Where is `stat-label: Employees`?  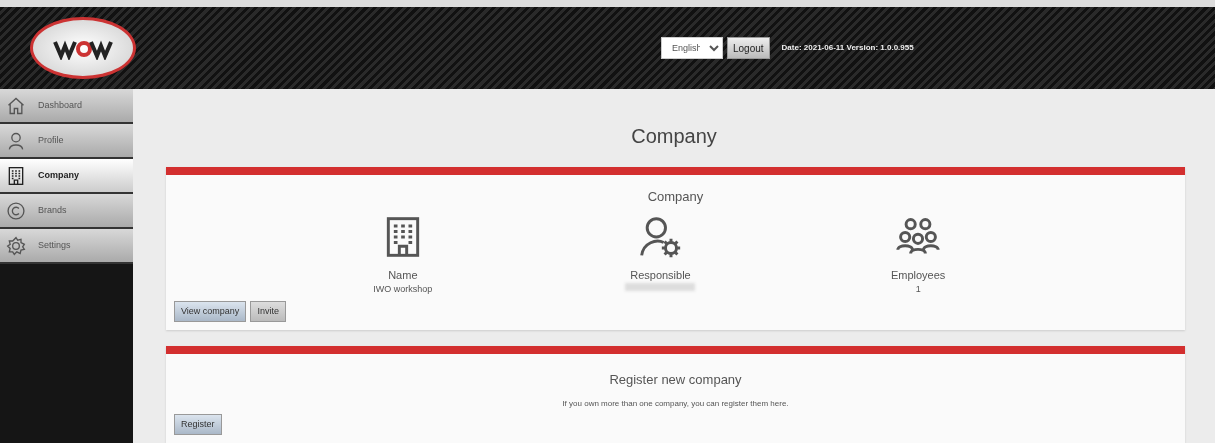 stat-label: Employees is located at coordinates (918, 275).